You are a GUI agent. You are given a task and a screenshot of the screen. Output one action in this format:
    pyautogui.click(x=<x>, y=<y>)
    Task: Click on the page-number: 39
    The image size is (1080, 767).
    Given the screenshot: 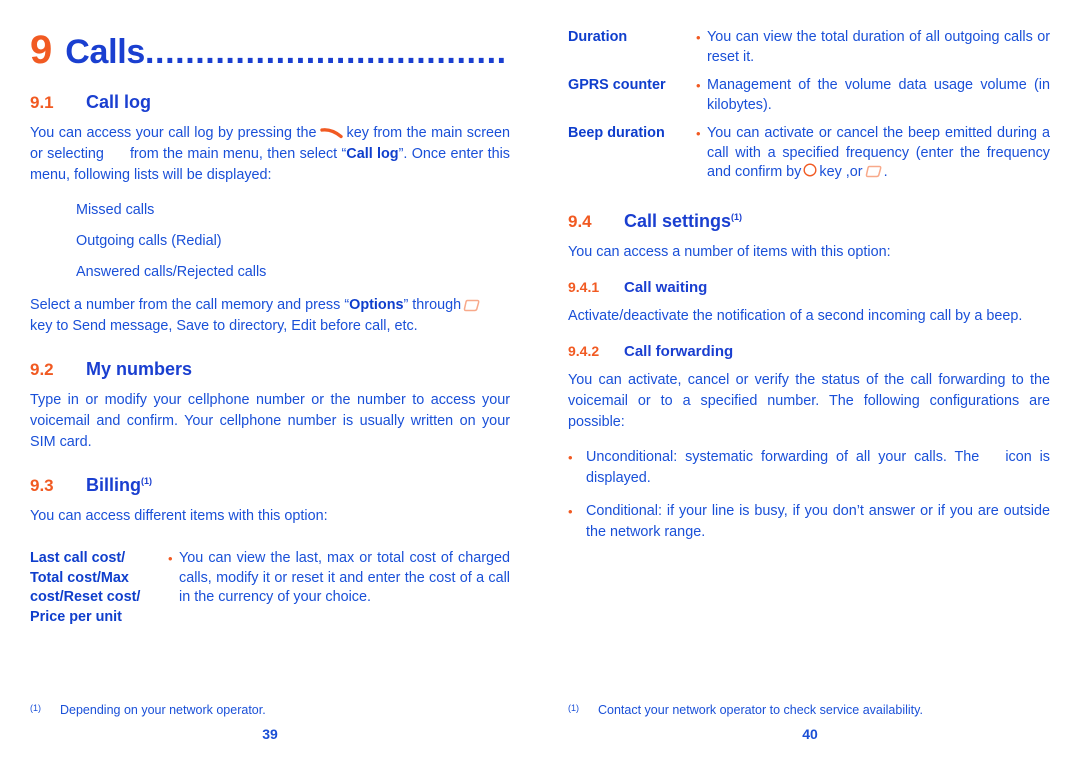 What is the action you would take?
    pyautogui.click(x=270, y=734)
    